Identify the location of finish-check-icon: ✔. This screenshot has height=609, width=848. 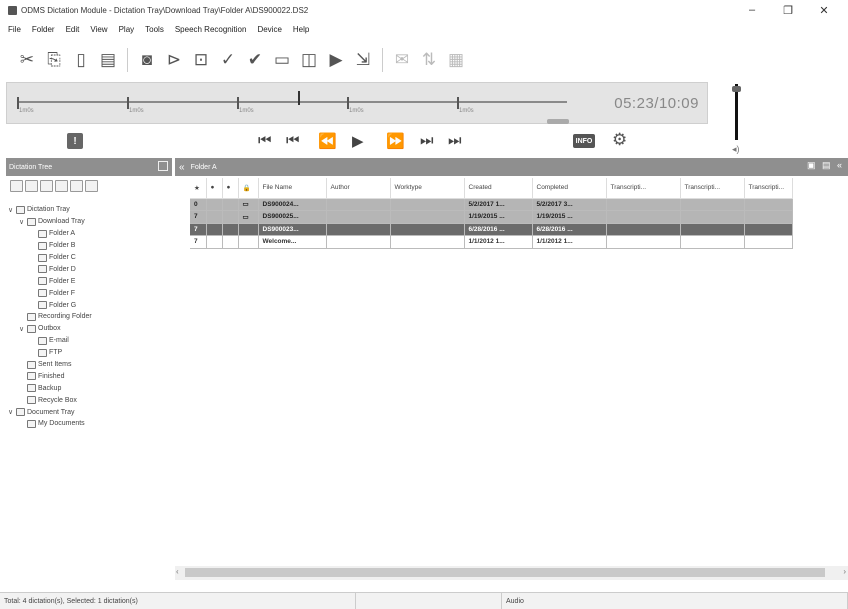
(255, 60).